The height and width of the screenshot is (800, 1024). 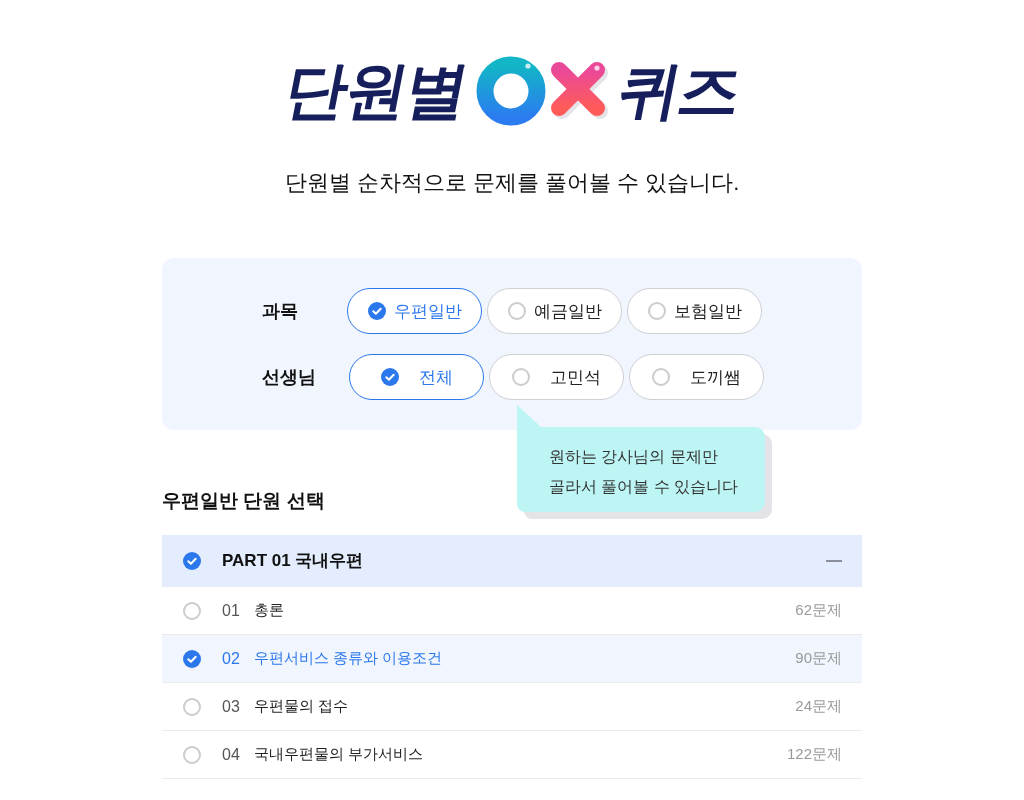 What do you see at coordinates (243, 501) in the screenshot?
I see `section-title: 우편일반 단원 선택` at bounding box center [243, 501].